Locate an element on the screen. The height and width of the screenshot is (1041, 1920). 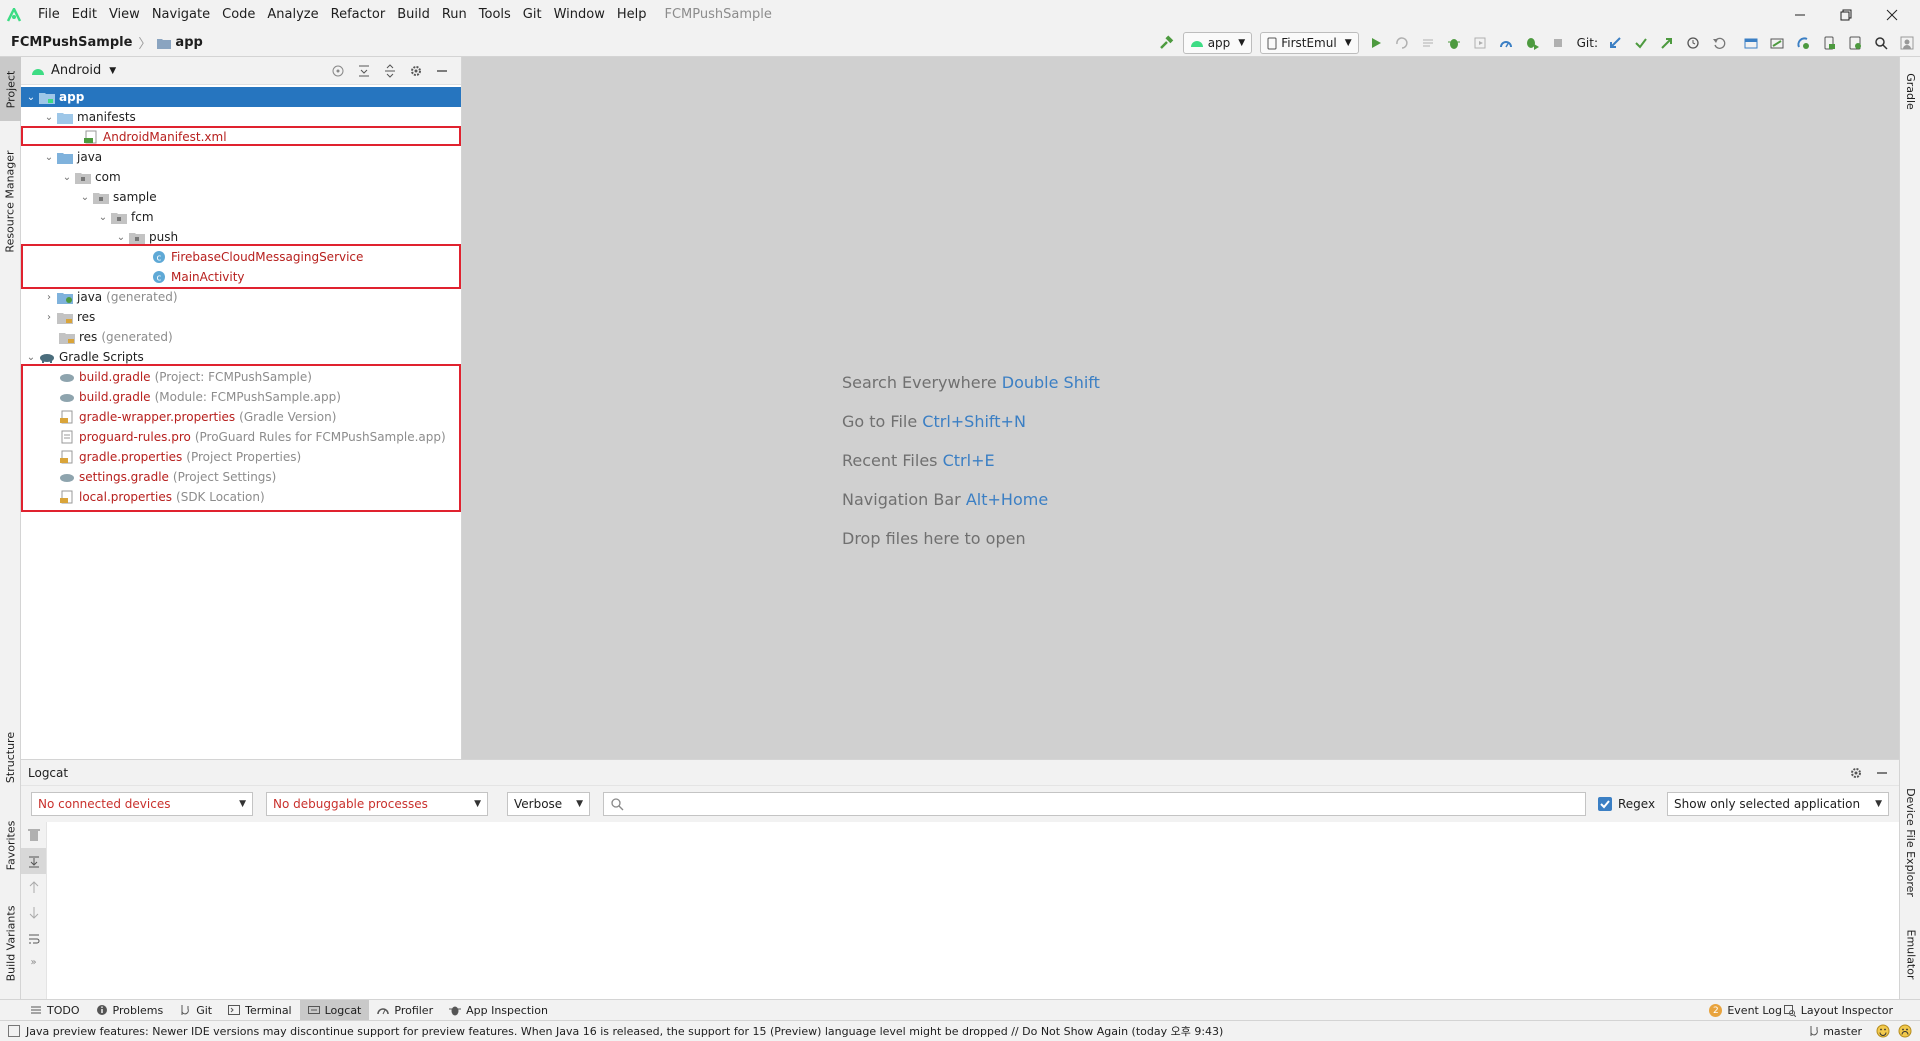
arrow-down-icon is located at coordinates (33, 913).